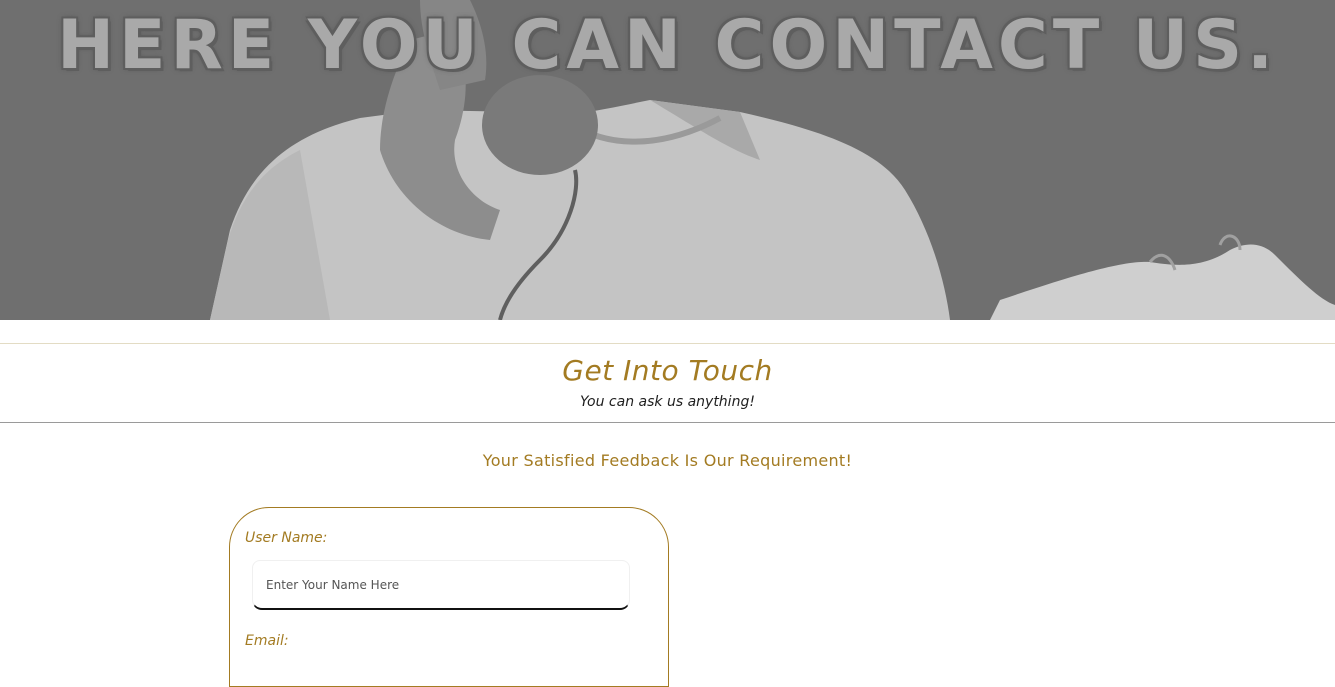 Image resolution: width=1335 pixels, height=687 pixels. Describe the element at coordinates (441, 585) in the screenshot. I see `username-input` at that location.